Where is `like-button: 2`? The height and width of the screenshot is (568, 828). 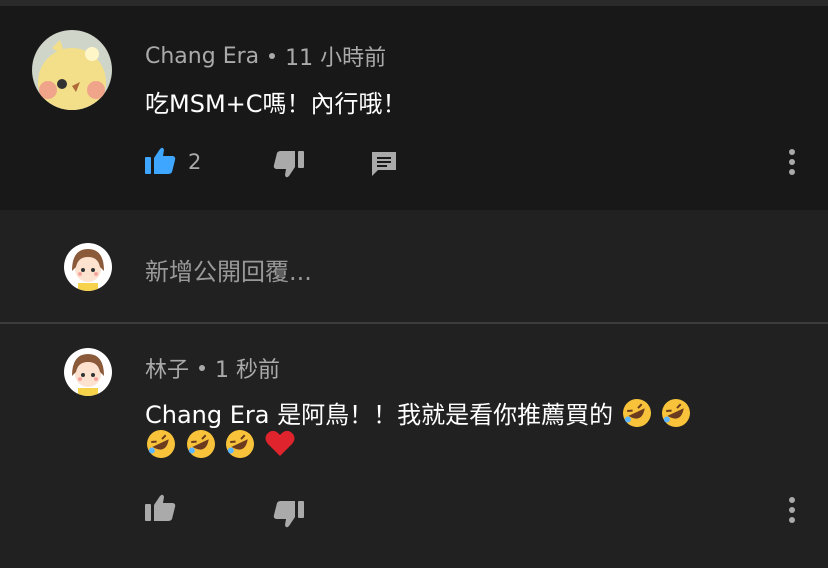
like-button: 2 is located at coordinates (172, 162).